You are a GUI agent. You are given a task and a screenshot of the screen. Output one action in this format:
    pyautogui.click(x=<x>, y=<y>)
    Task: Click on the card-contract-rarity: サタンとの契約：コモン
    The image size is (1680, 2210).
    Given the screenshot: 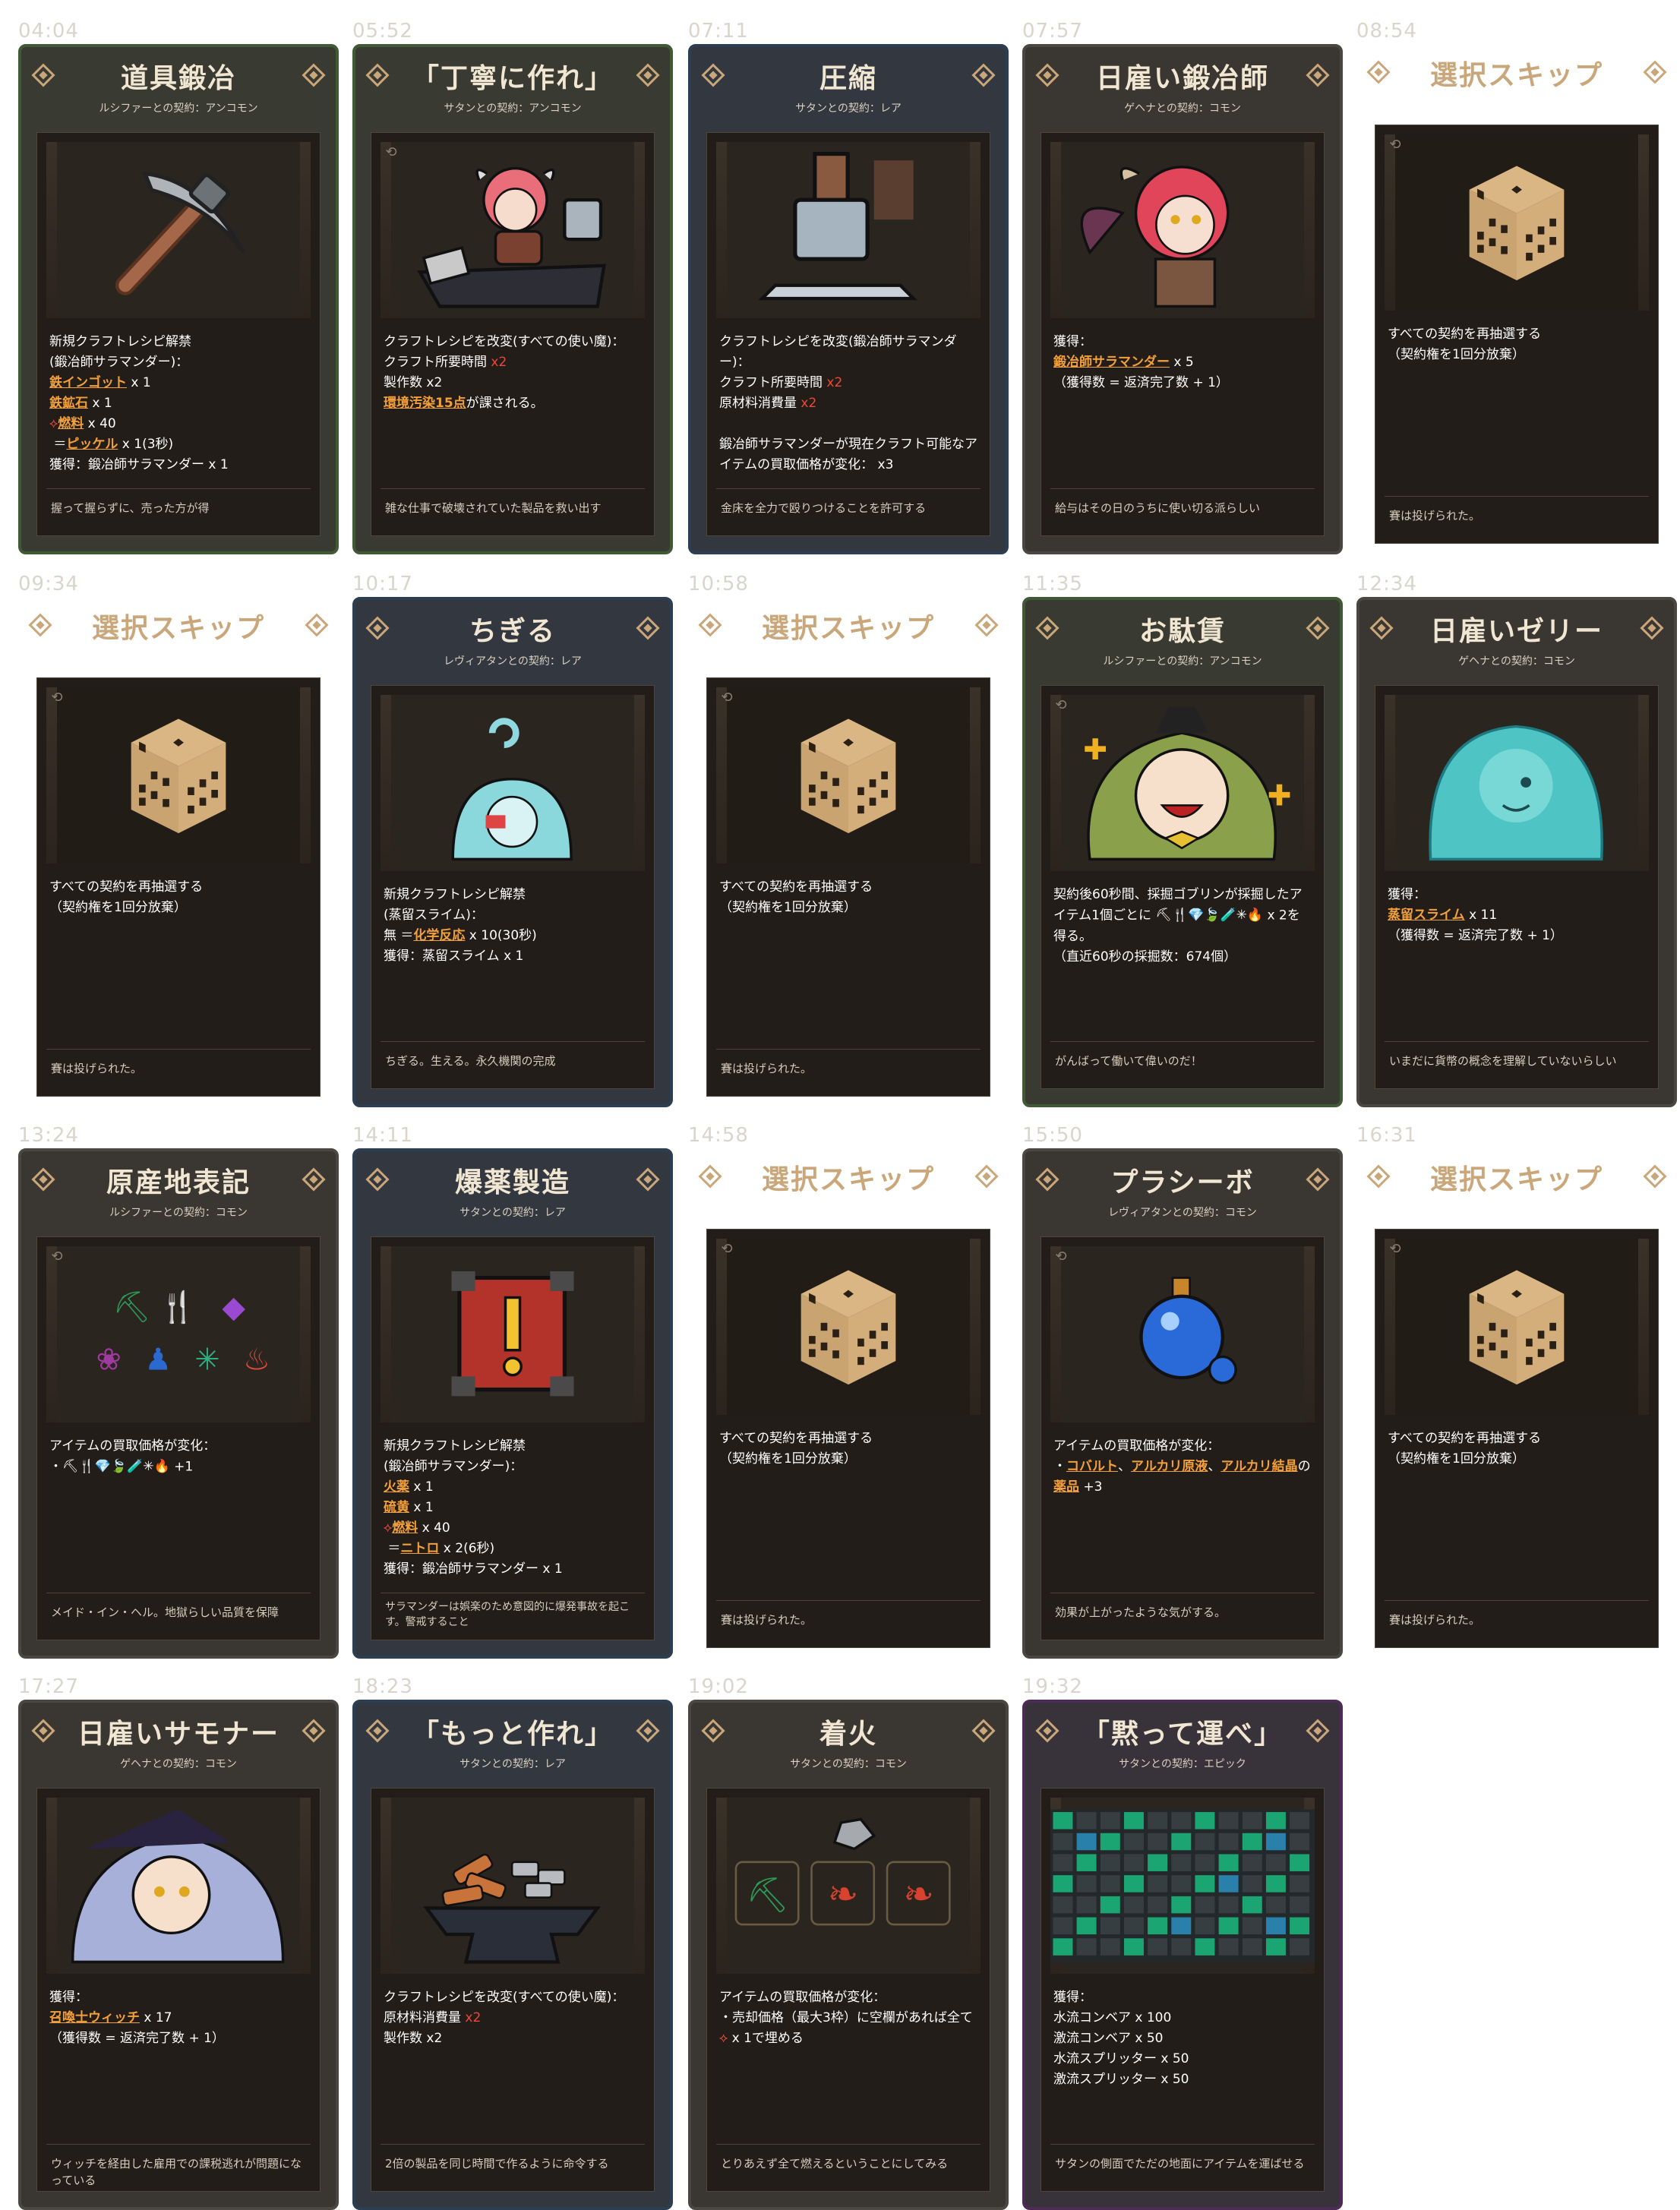 What is the action you would take?
    pyautogui.click(x=848, y=1764)
    